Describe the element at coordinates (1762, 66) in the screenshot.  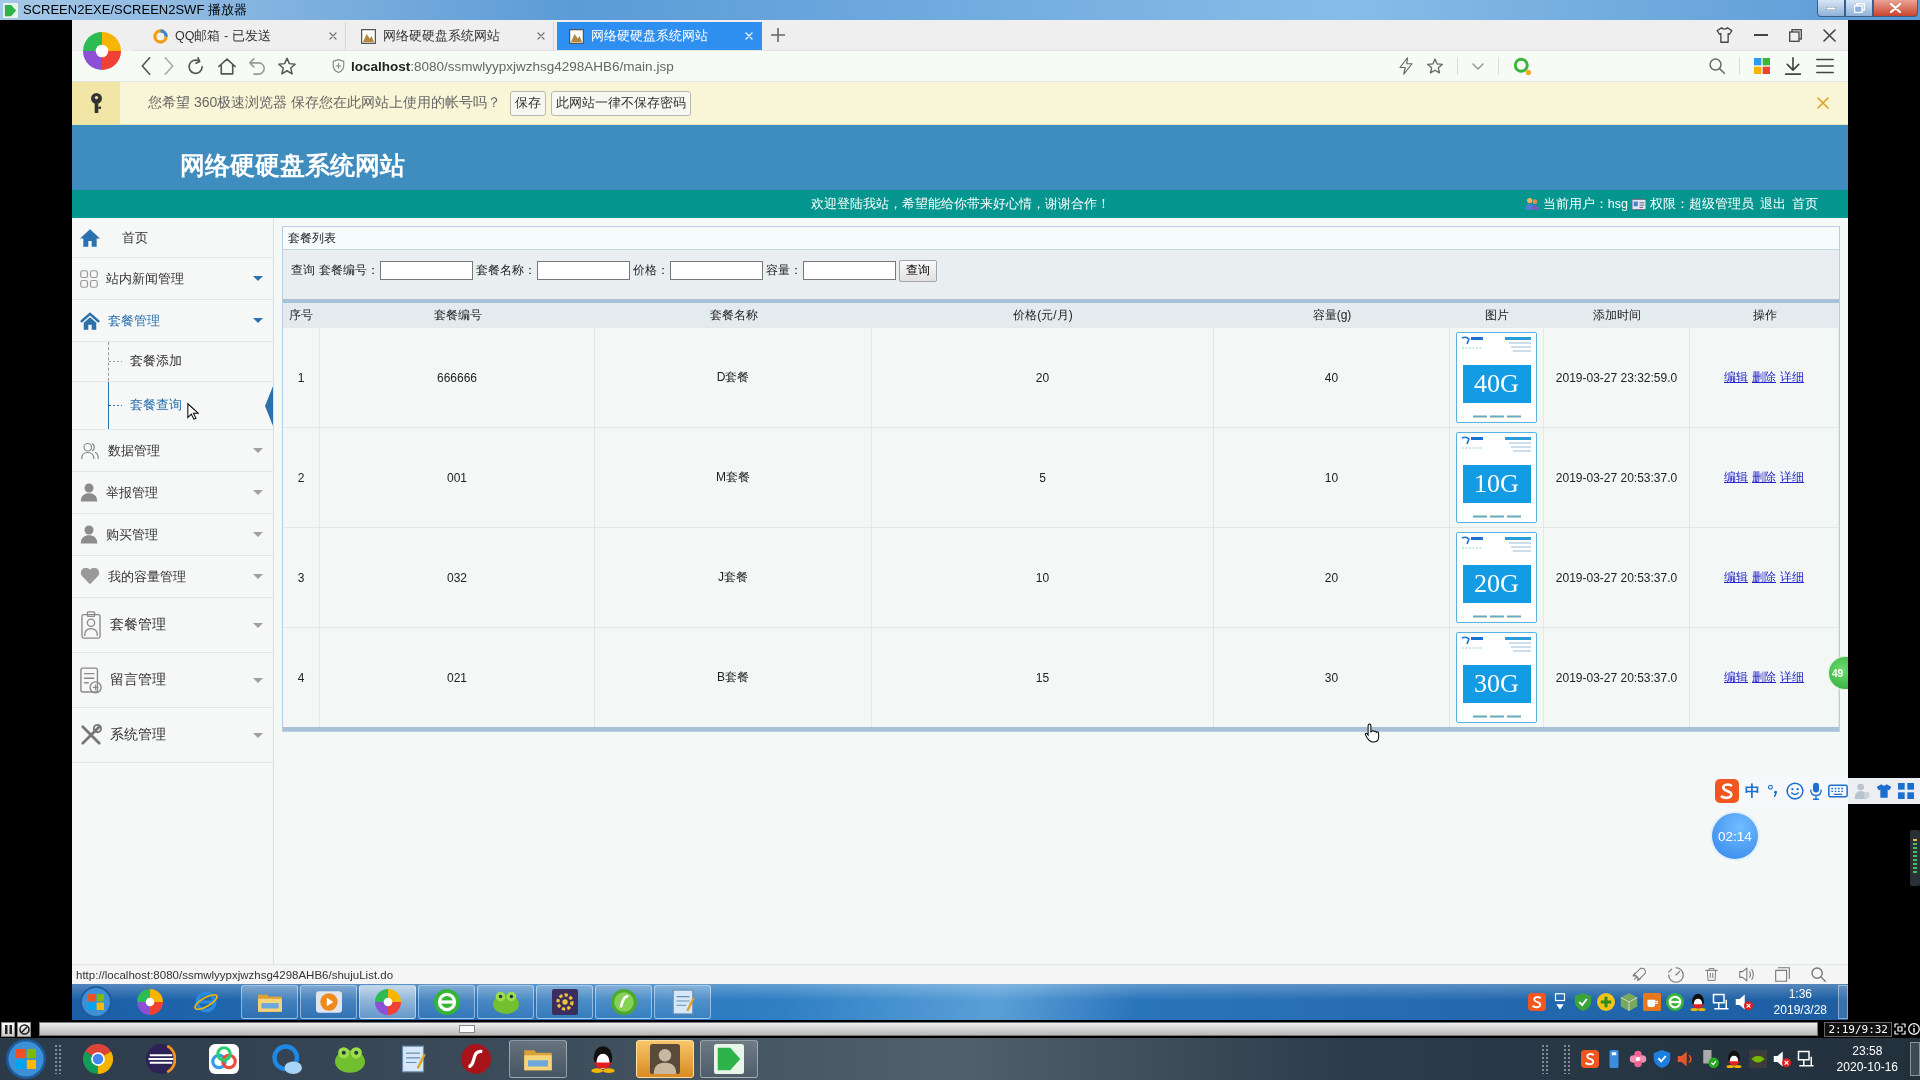
I see `four-squares-icon` at that location.